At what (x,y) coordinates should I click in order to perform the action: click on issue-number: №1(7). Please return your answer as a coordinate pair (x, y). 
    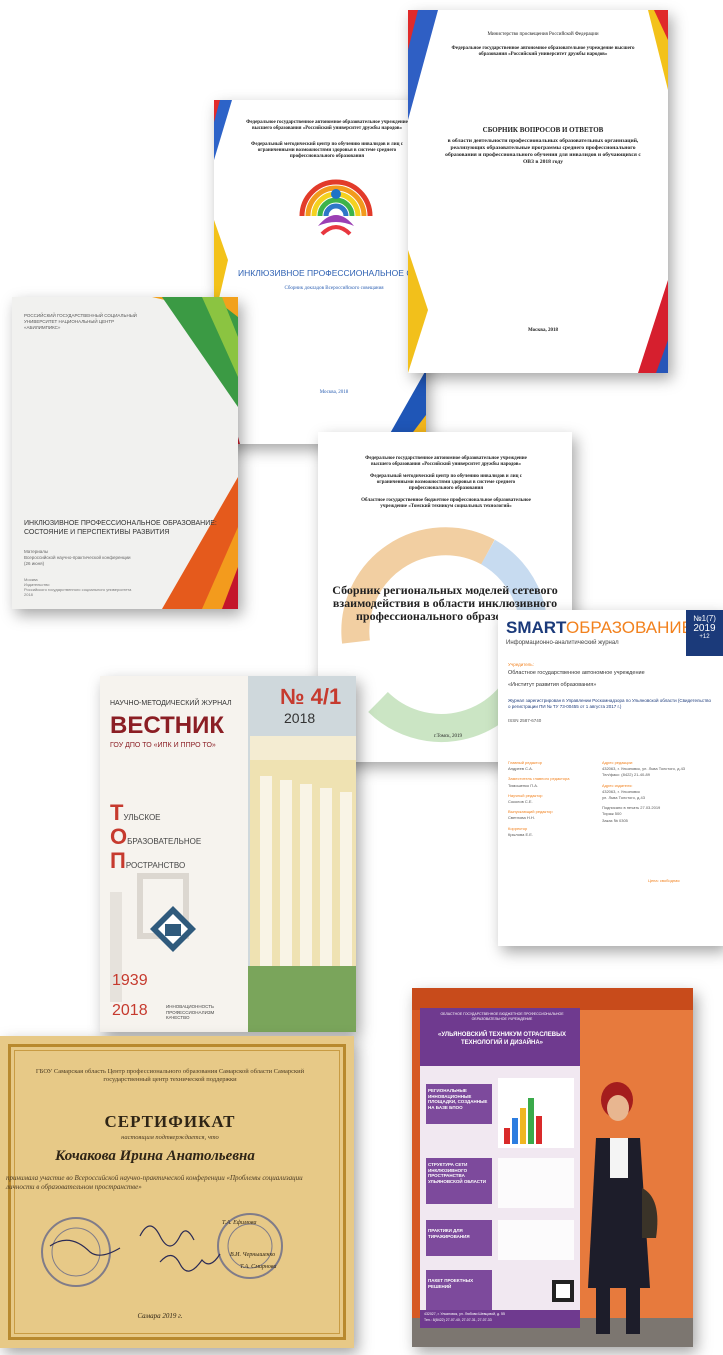
    Looking at the image, I should click on (704, 618).